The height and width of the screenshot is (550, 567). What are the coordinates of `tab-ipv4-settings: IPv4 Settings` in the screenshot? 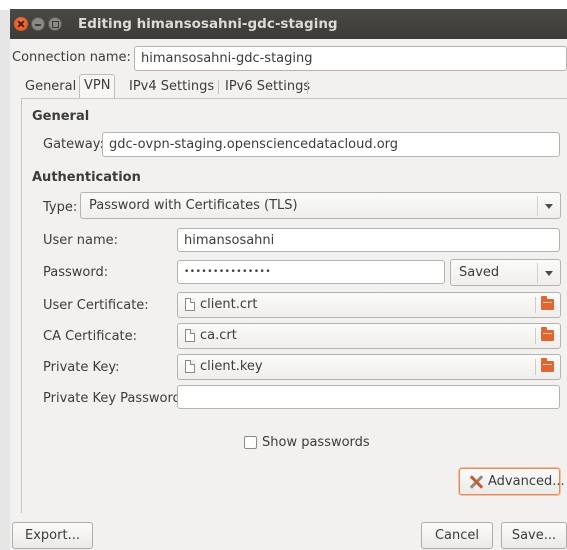 It's located at (171, 87).